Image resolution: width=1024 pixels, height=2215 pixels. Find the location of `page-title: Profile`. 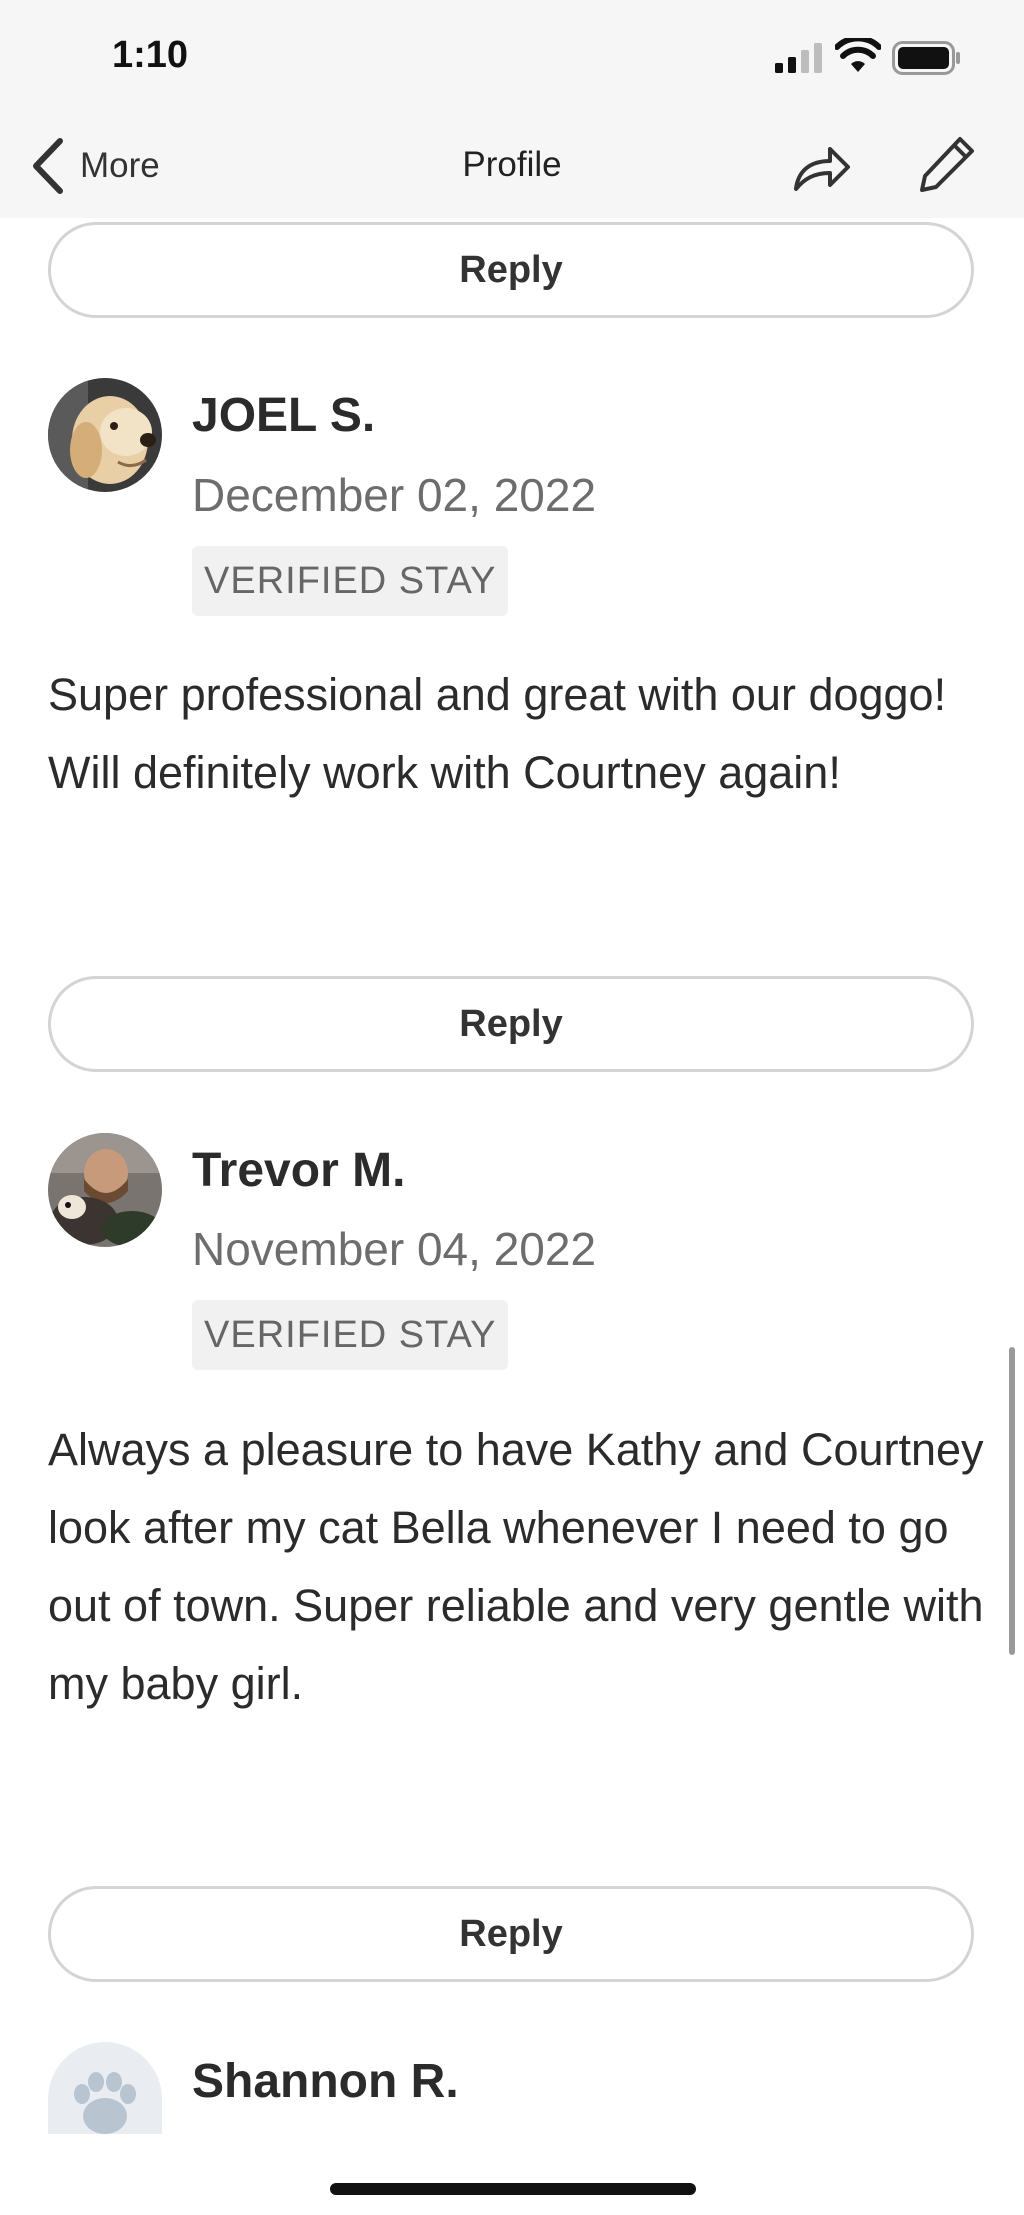

page-title: Profile is located at coordinates (512, 164).